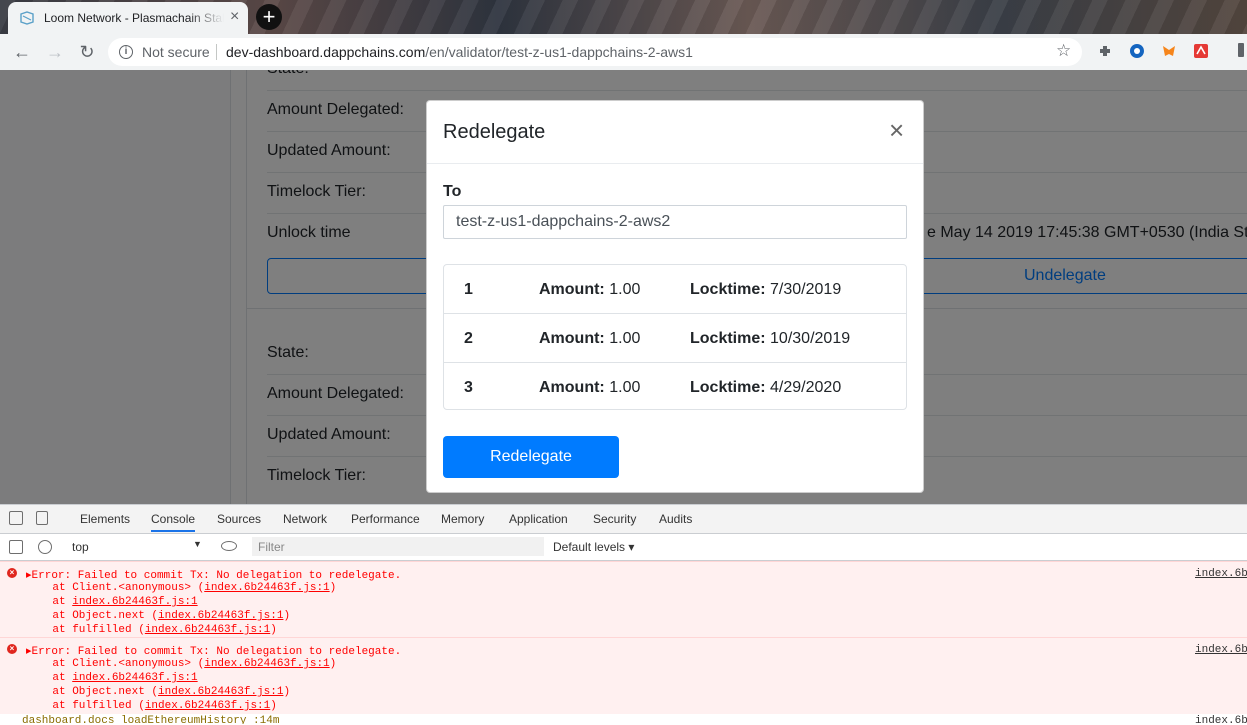 The image size is (1247, 725). I want to click on item-locktime: Locktime: 7/30/2019, so click(765, 290).